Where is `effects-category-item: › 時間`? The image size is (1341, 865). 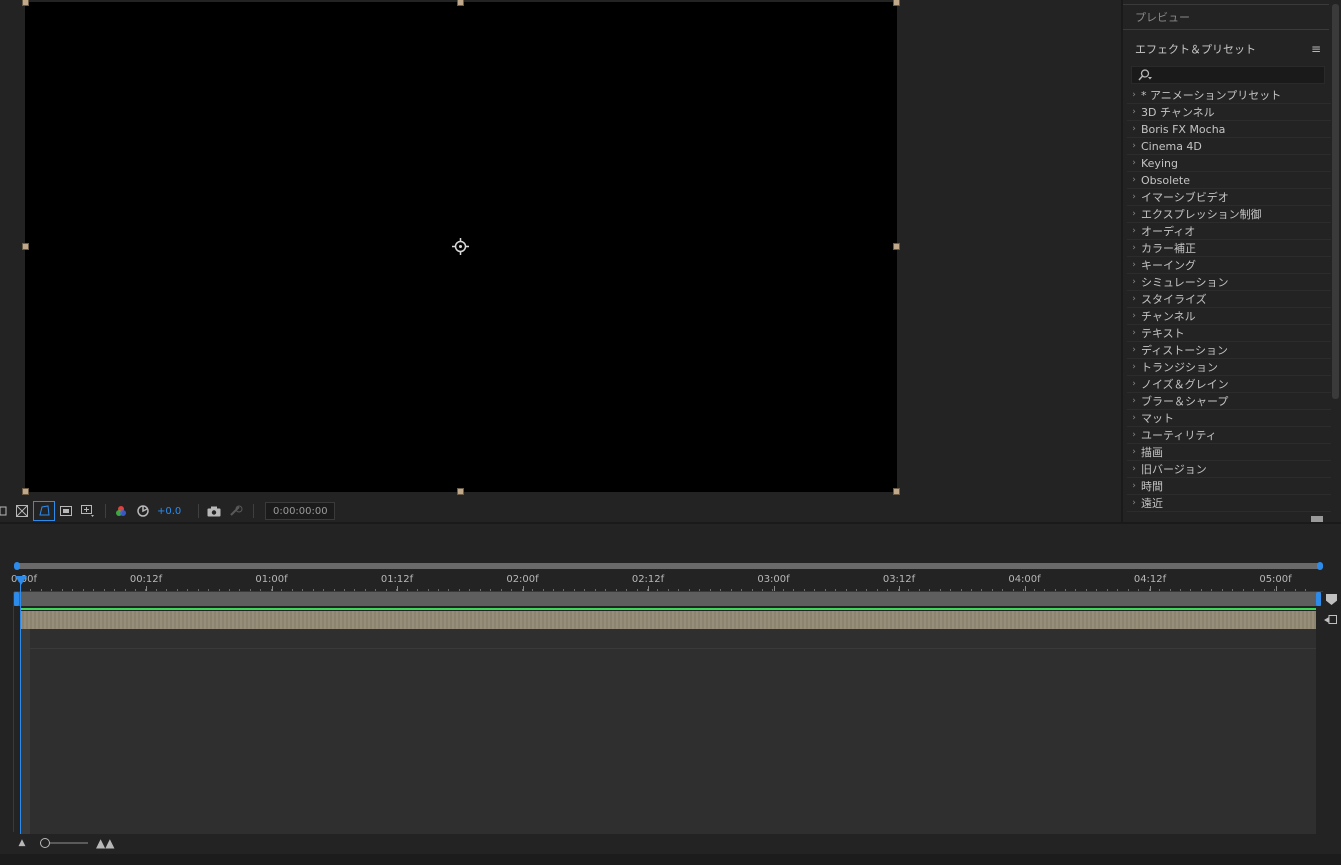
effects-category-item: › 時間 is located at coordinates (1229, 486).